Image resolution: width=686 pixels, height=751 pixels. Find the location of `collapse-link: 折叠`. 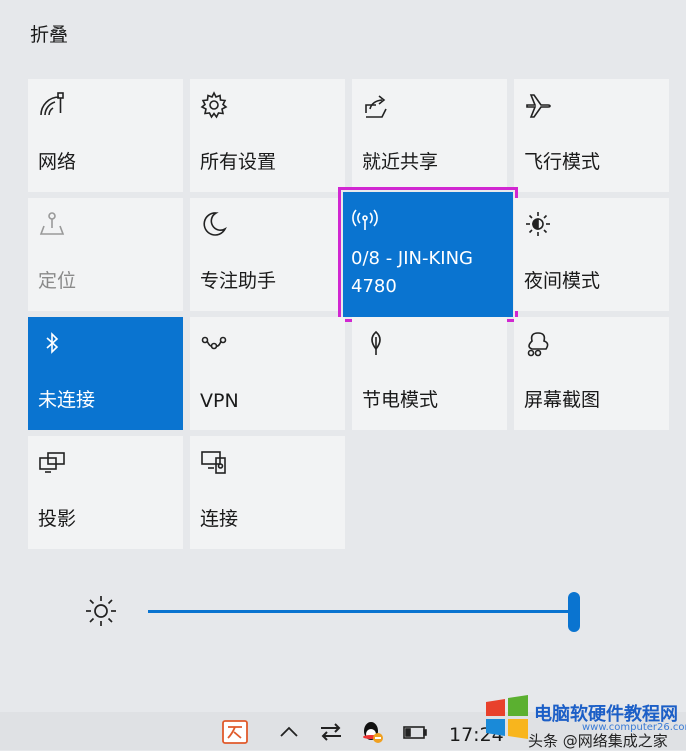

collapse-link: 折叠 is located at coordinates (49, 33).